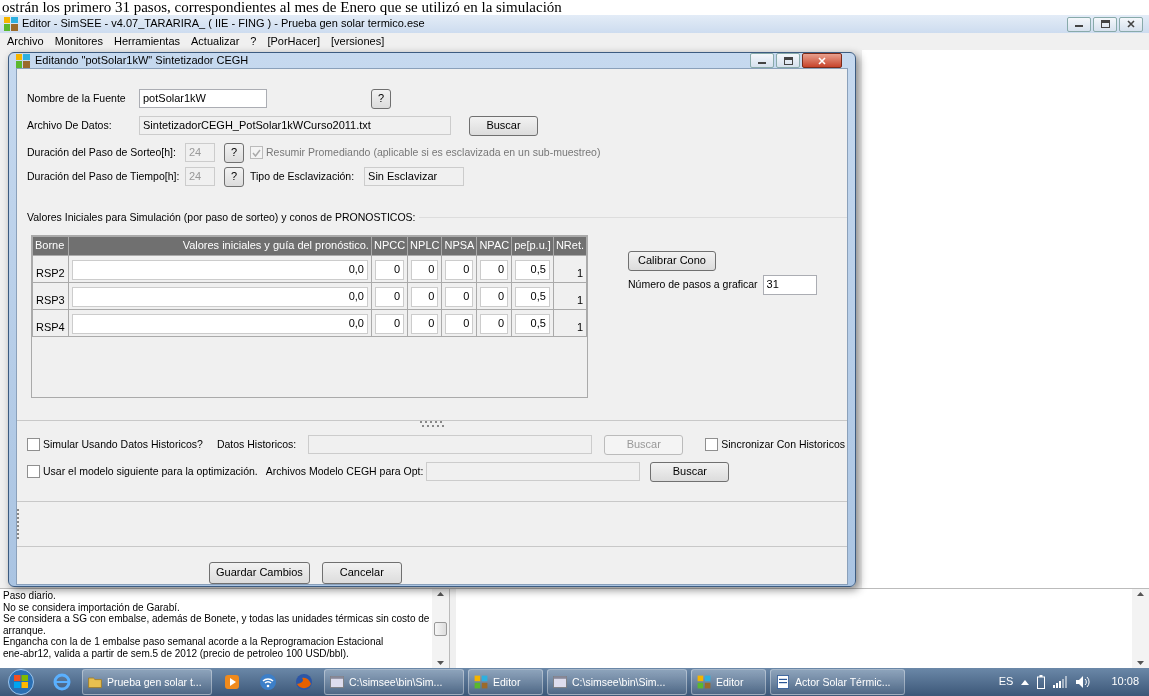  What do you see at coordinates (268, 682) in the screenshot?
I see `wireless-icon` at bounding box center [268, 682].